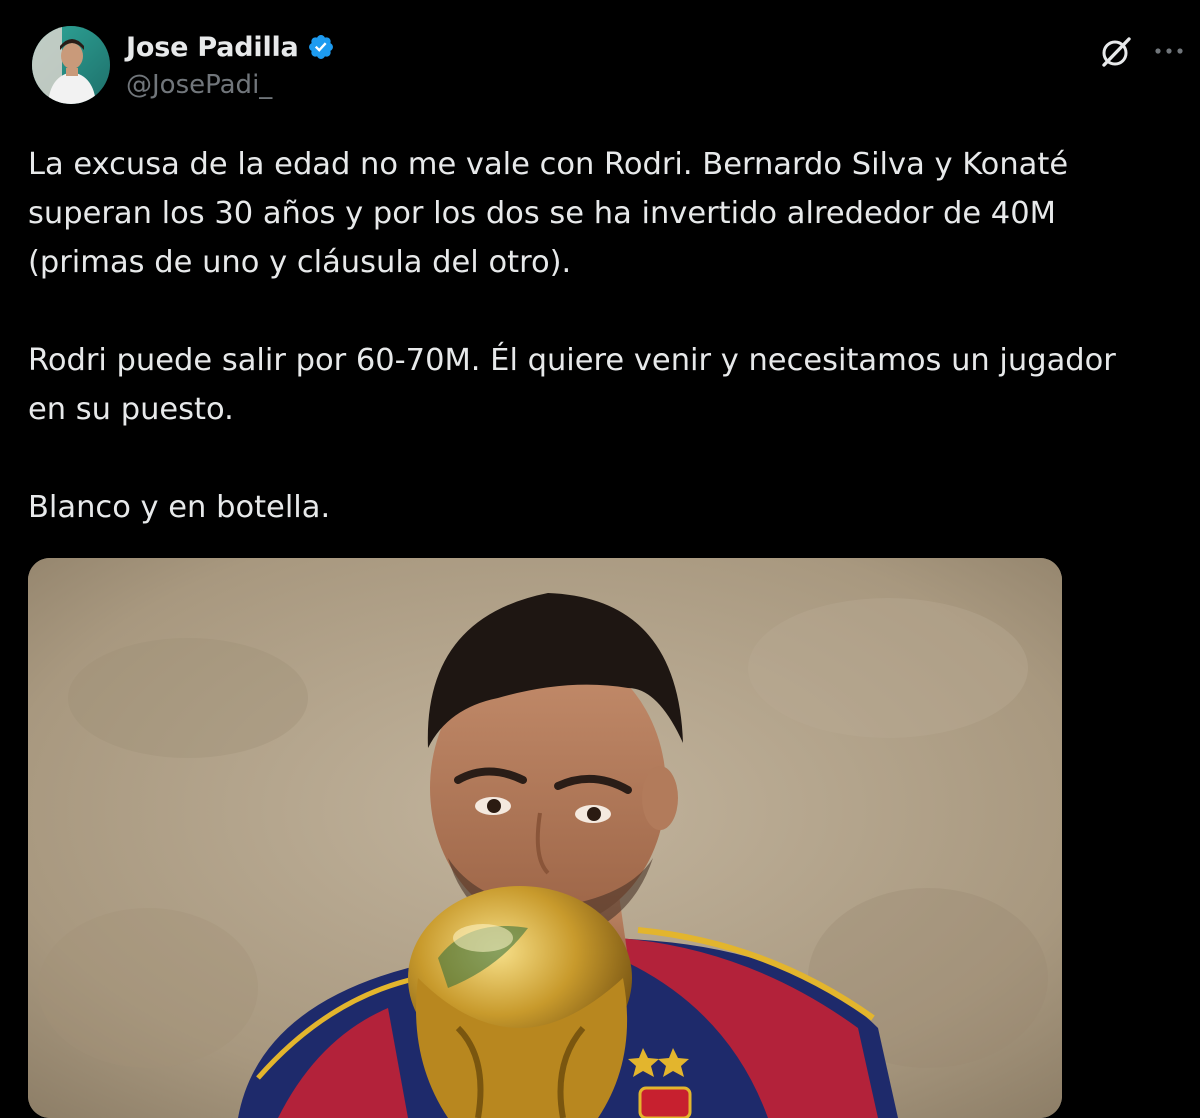 The height and width of the screenshot is (1118, 1200). I want to click on author-handle: @JosePadi_, so click(230, 85).